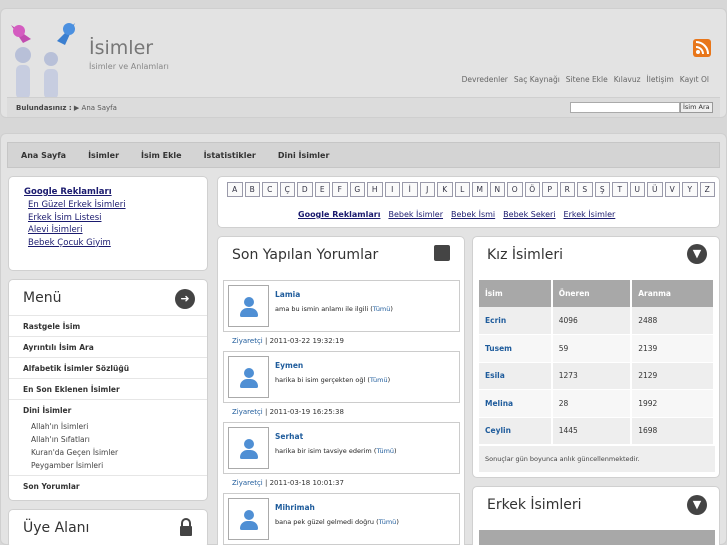 The width and height of the screenshot is (727, 545). I want to click on ad-link: Alevi İsimleri, so click(110, 230).